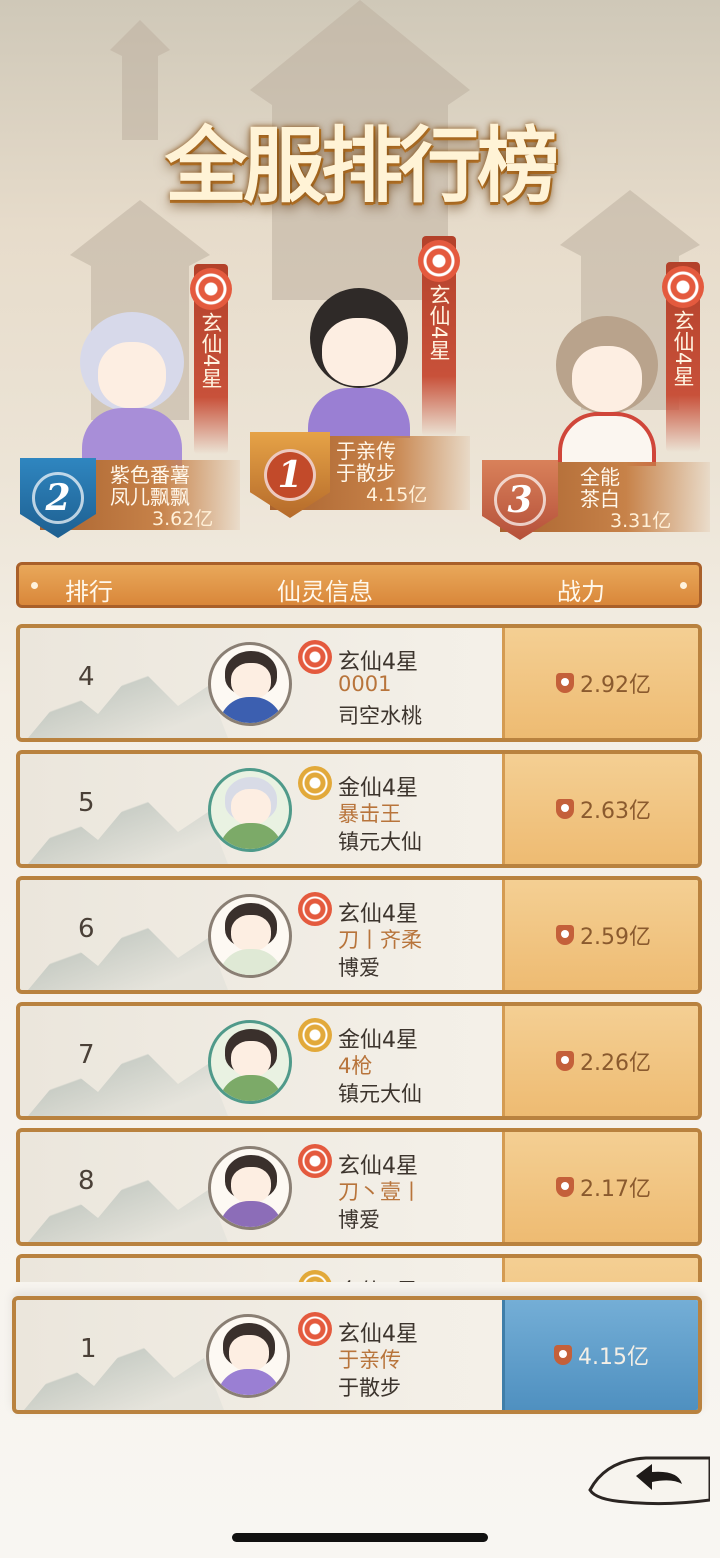  I want to click on guild-name: 0001, so click(365, 684).